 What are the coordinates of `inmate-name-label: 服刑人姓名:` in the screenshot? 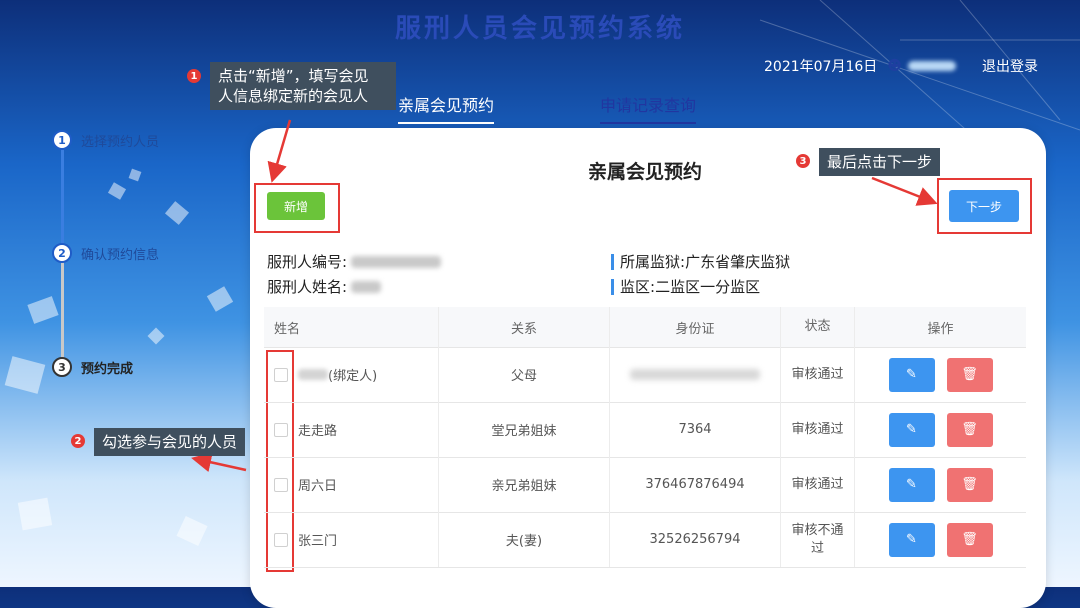 It's located at (307, 287).